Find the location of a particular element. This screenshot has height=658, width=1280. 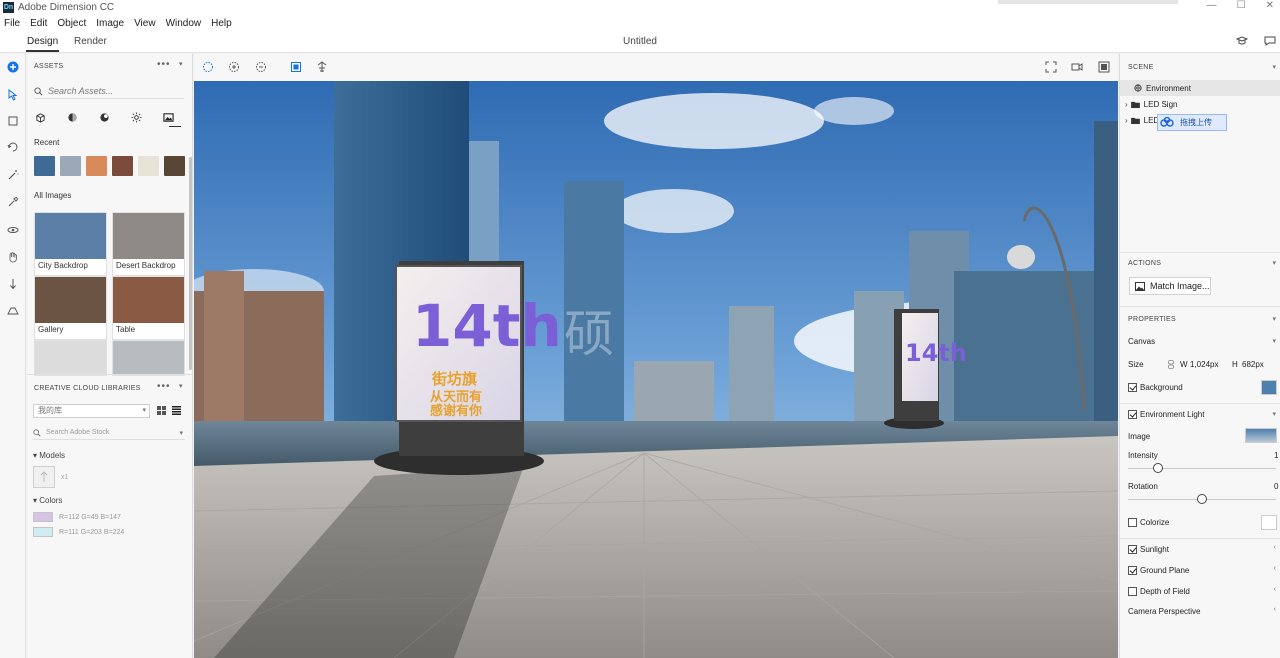

menu-image: Image is located at coordinates (110, 23).